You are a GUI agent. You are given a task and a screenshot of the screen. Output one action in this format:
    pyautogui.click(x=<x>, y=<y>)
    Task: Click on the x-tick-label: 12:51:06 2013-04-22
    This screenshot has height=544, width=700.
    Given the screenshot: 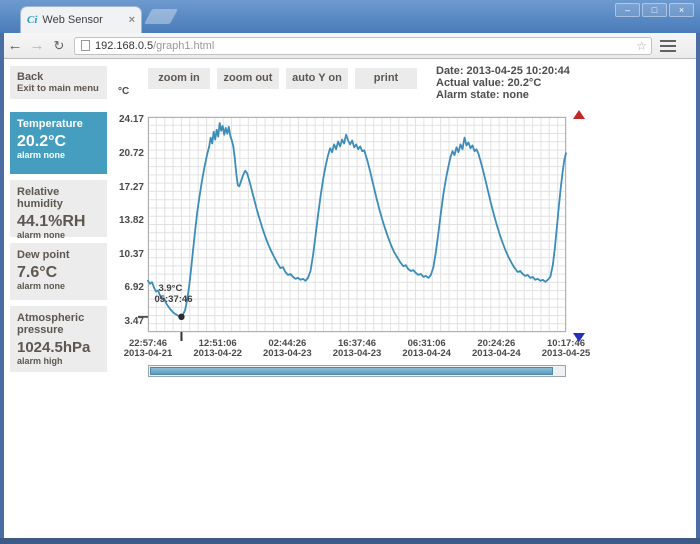 What is the action you would take?
    pyautogui.click(x=217, y=348)
    